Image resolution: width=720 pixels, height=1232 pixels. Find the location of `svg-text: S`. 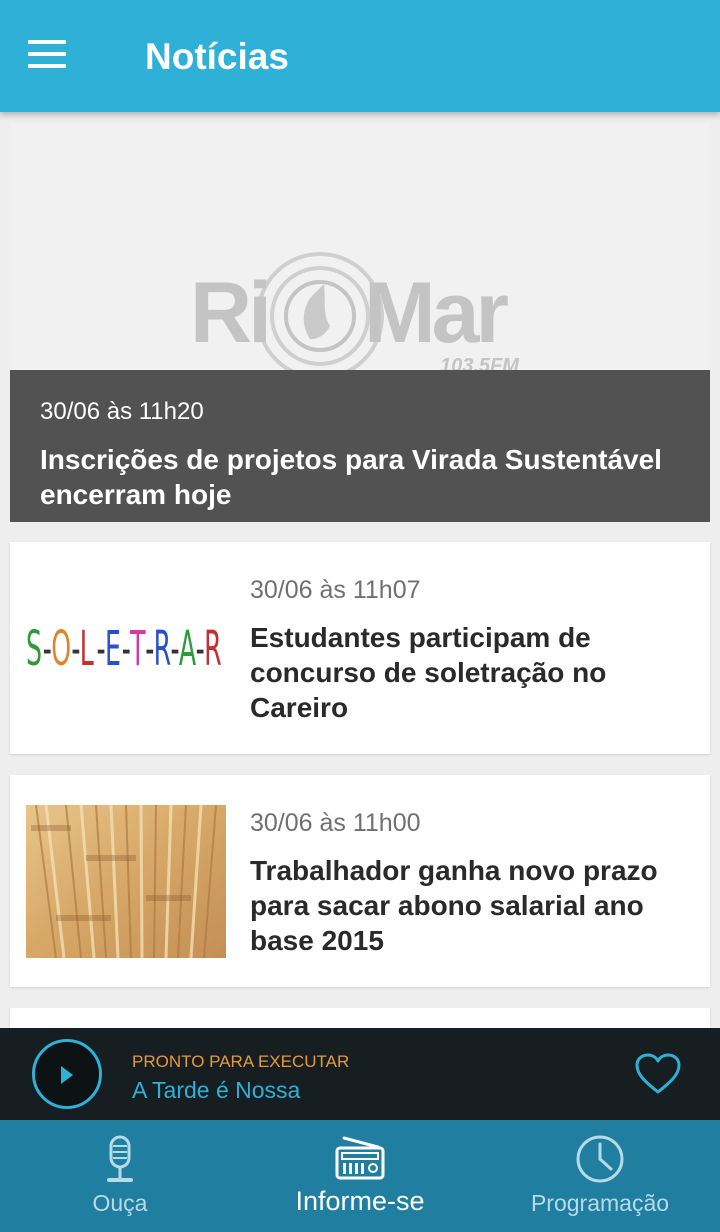

svg-text: S is located at coordinates (34, 649).